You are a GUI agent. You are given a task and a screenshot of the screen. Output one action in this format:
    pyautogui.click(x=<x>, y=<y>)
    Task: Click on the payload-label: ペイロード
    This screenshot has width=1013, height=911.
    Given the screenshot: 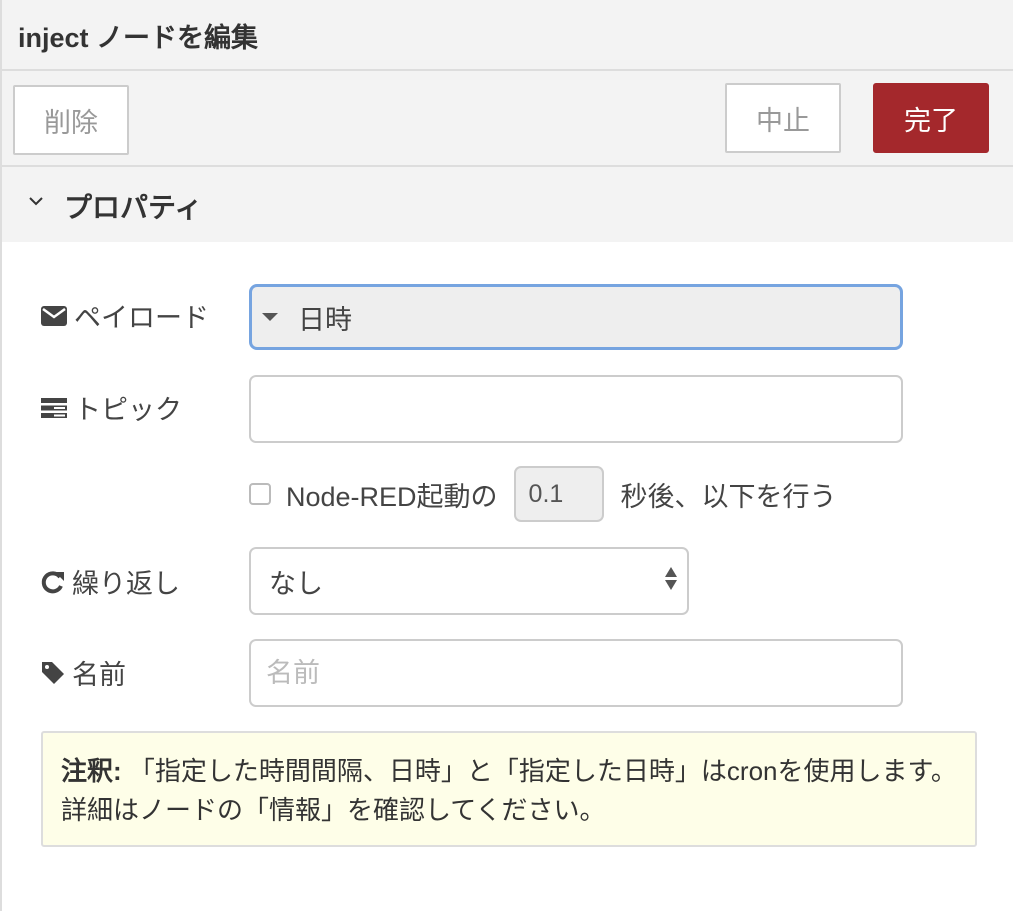 What is the action you would take?
    pyautogui.click(x=124, y=315)
    